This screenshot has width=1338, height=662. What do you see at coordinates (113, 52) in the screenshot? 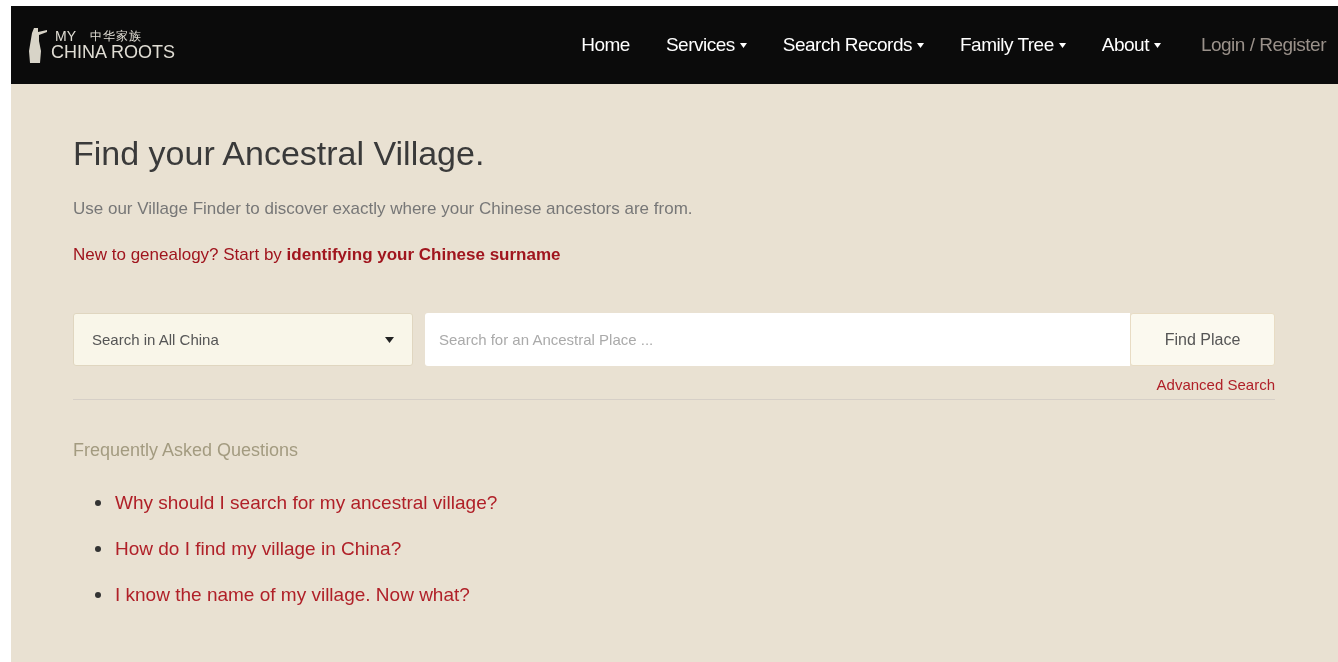
I see `logo-text: CHINA ROOTS` at bounding box center [113, 52].